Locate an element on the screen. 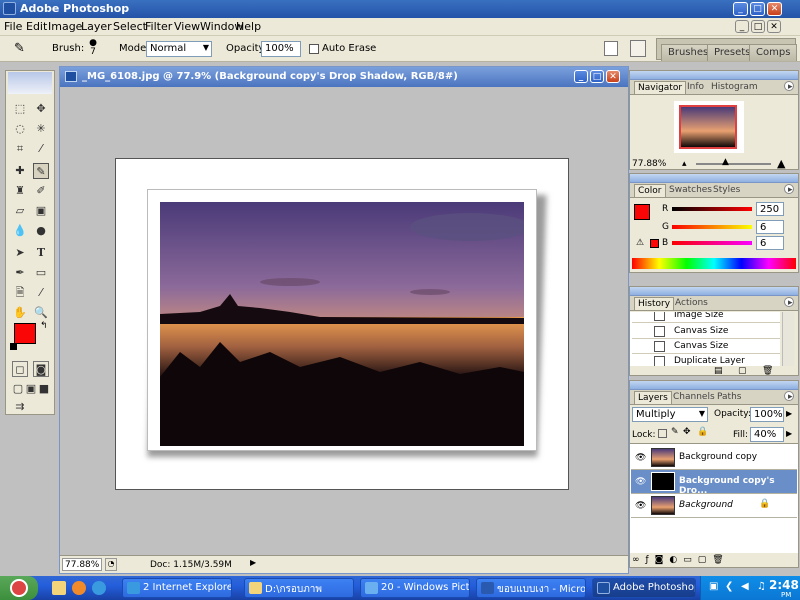  magic-wand-tool-icon: ✳ is located at coordinates (41, 129).